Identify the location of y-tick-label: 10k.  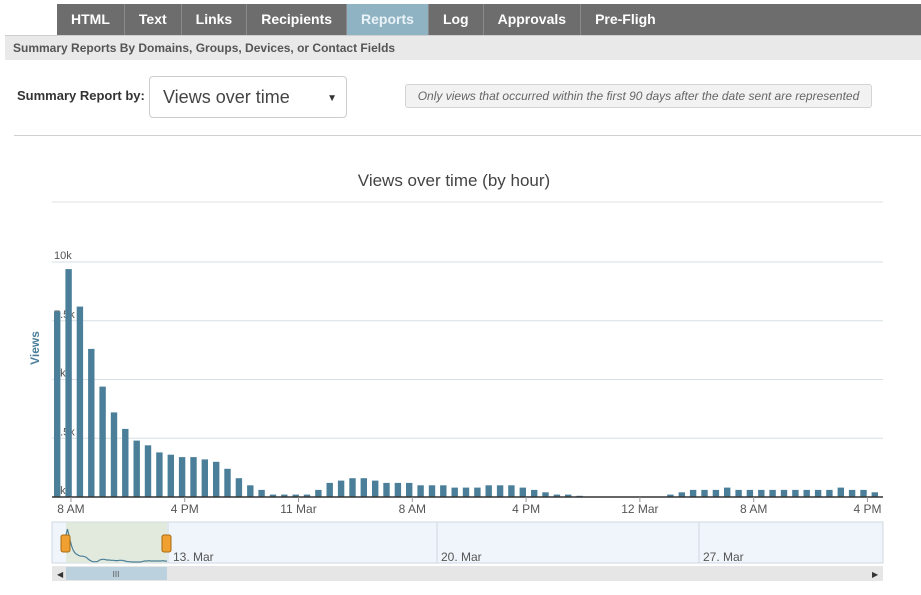
(63, 256).